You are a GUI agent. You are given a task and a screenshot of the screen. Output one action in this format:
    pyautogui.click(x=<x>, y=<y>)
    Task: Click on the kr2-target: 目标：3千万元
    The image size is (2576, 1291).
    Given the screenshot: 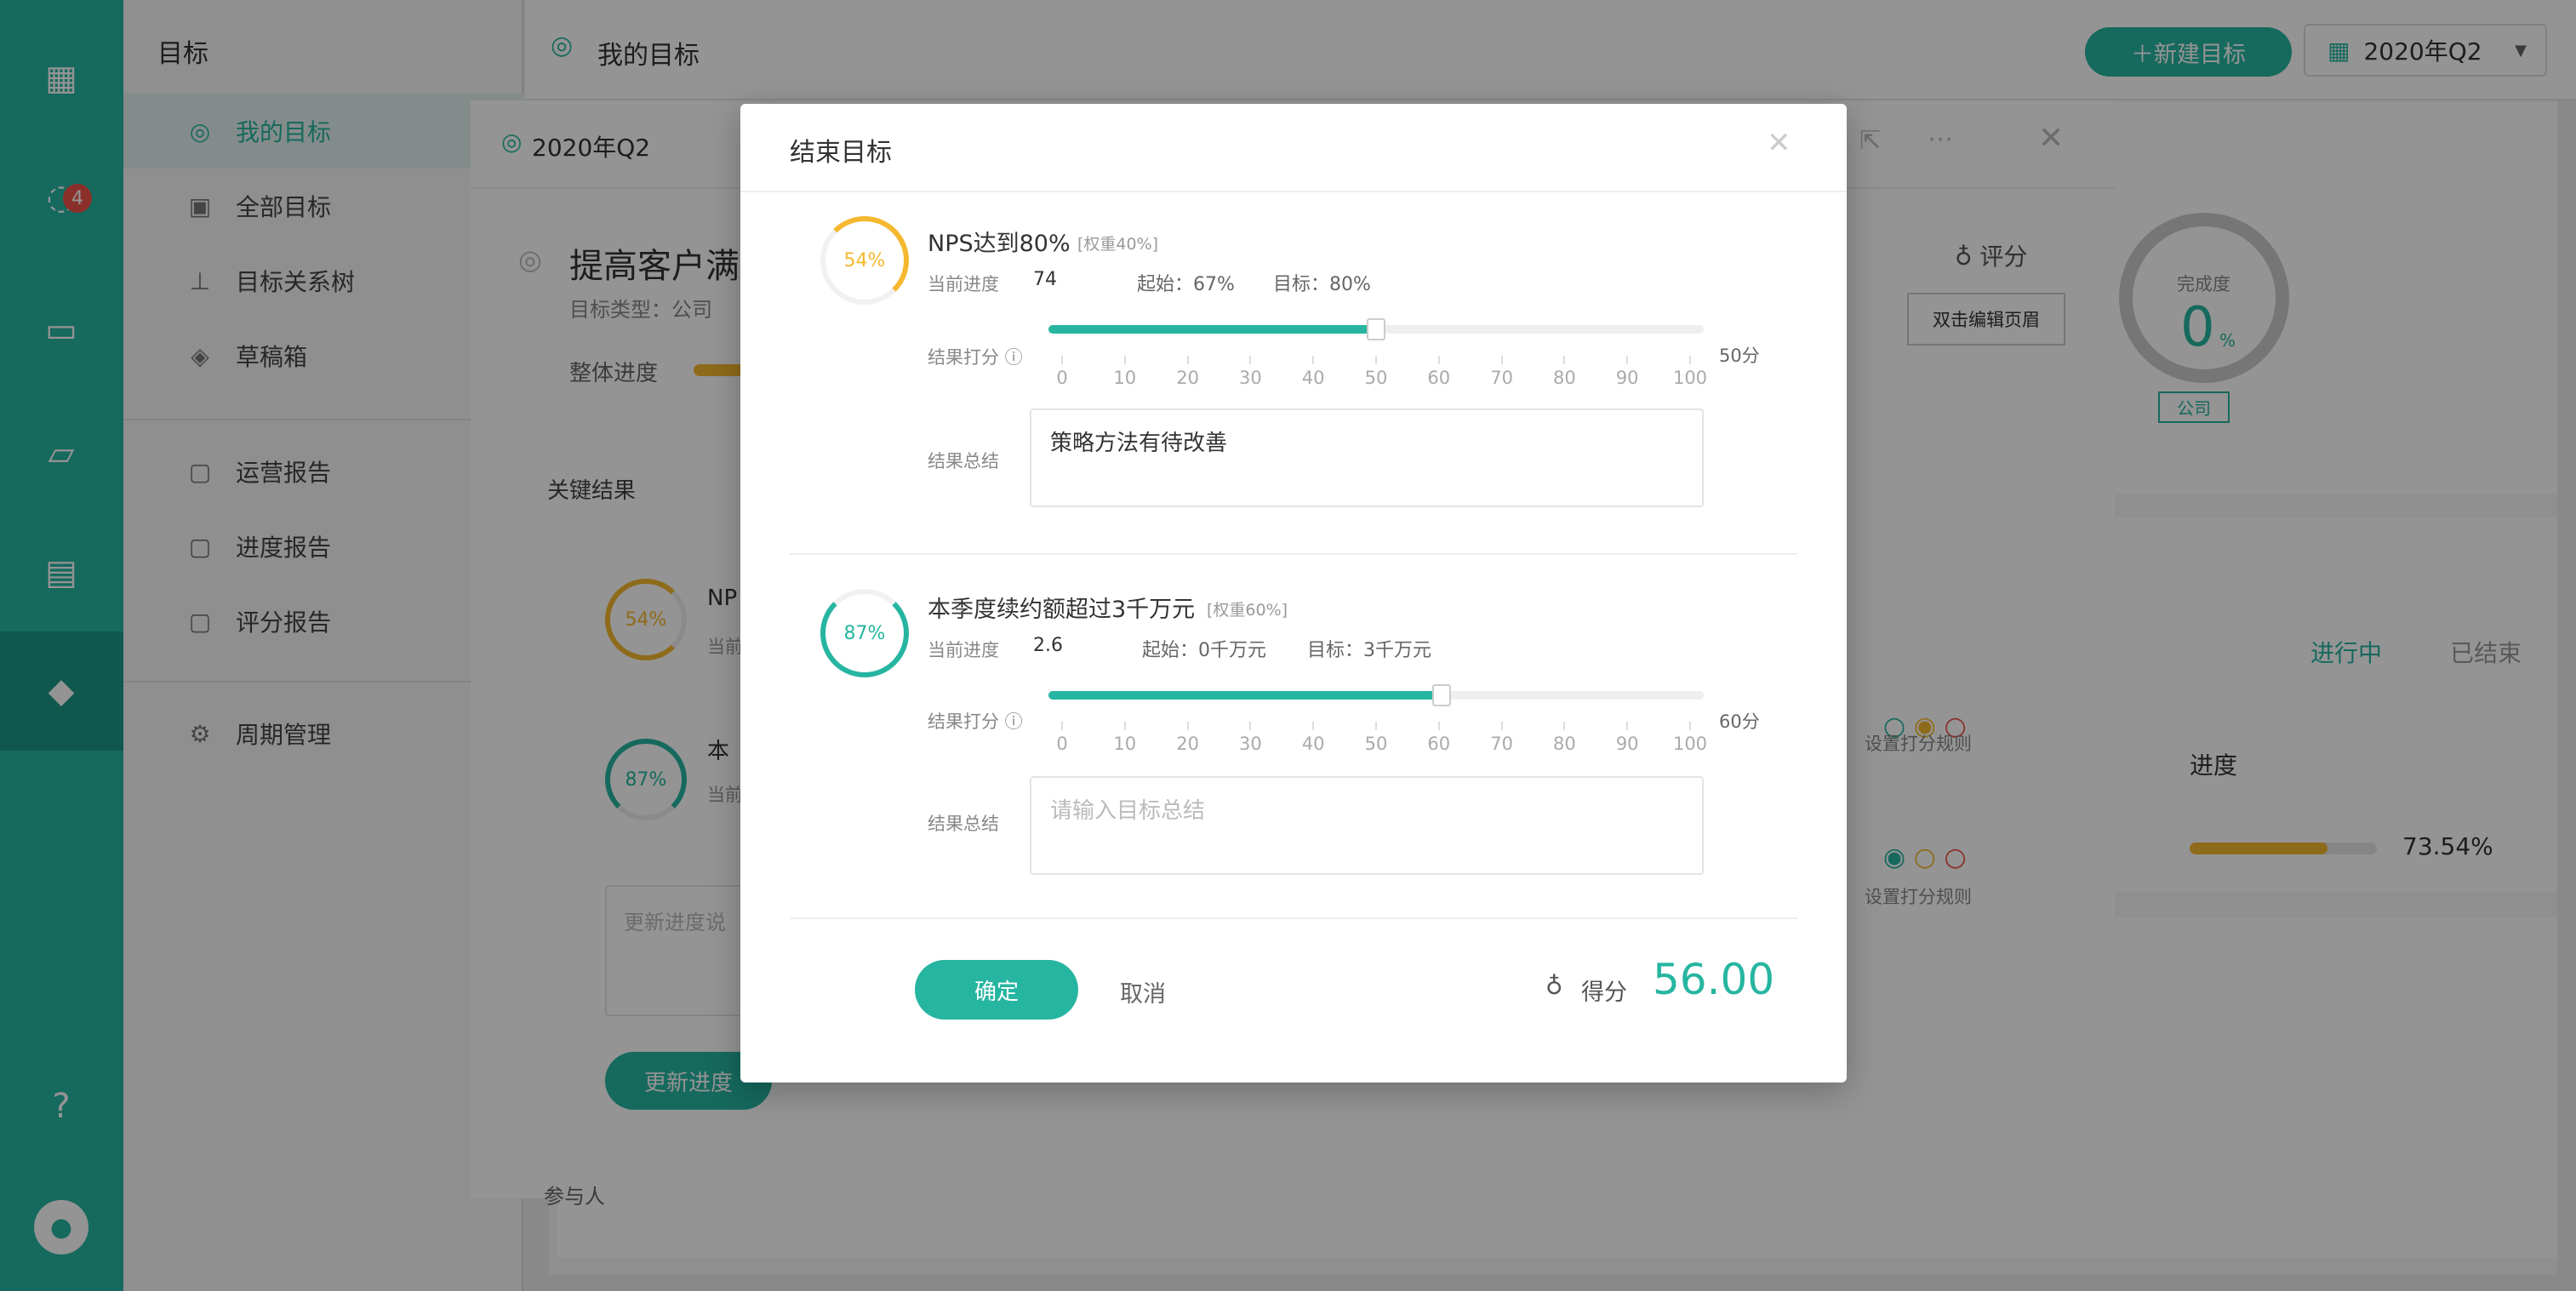 What is the action you would take?
    pyautogui.click(x=1369, y=650)
    